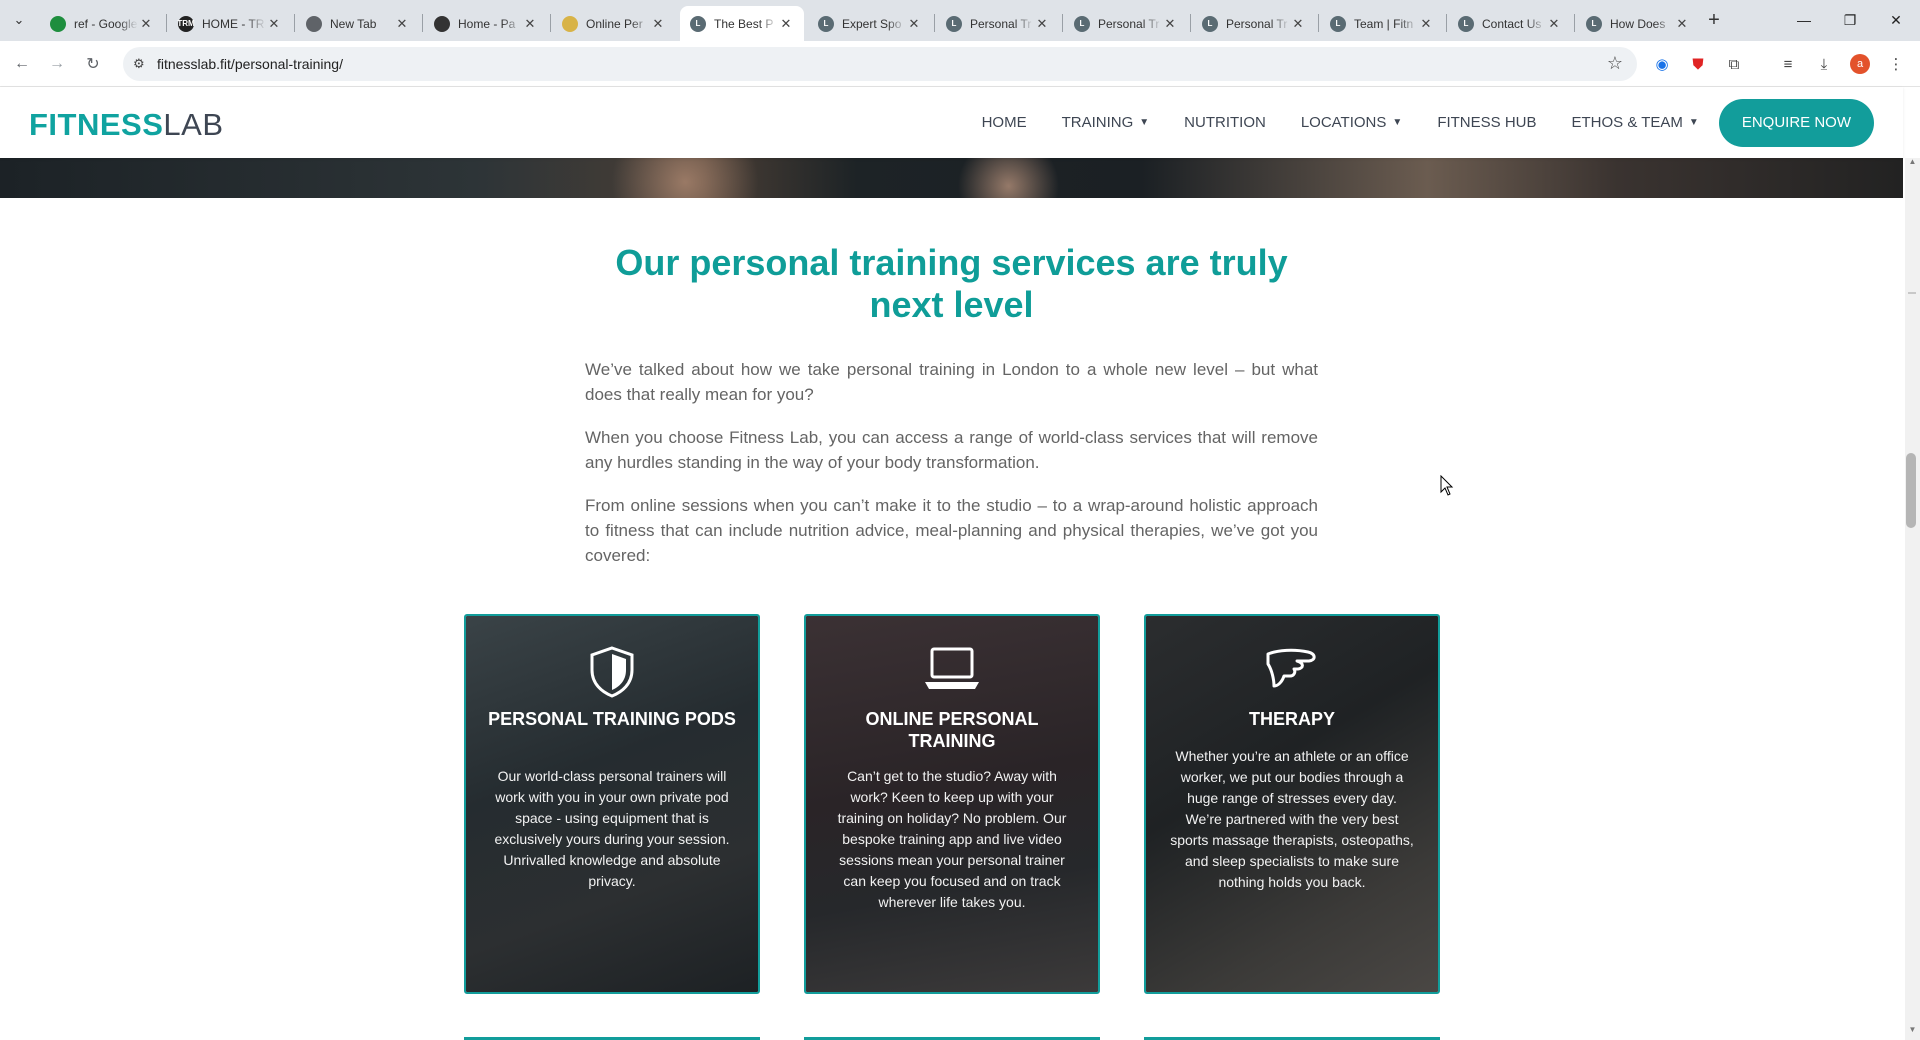 The height and width of the screenshot is (1040, 1920). What do you see at coordinates (1698, 64) in the screenshot?
I see `extension-shield-icon: ⛊` at bounding box center [1698, 64].